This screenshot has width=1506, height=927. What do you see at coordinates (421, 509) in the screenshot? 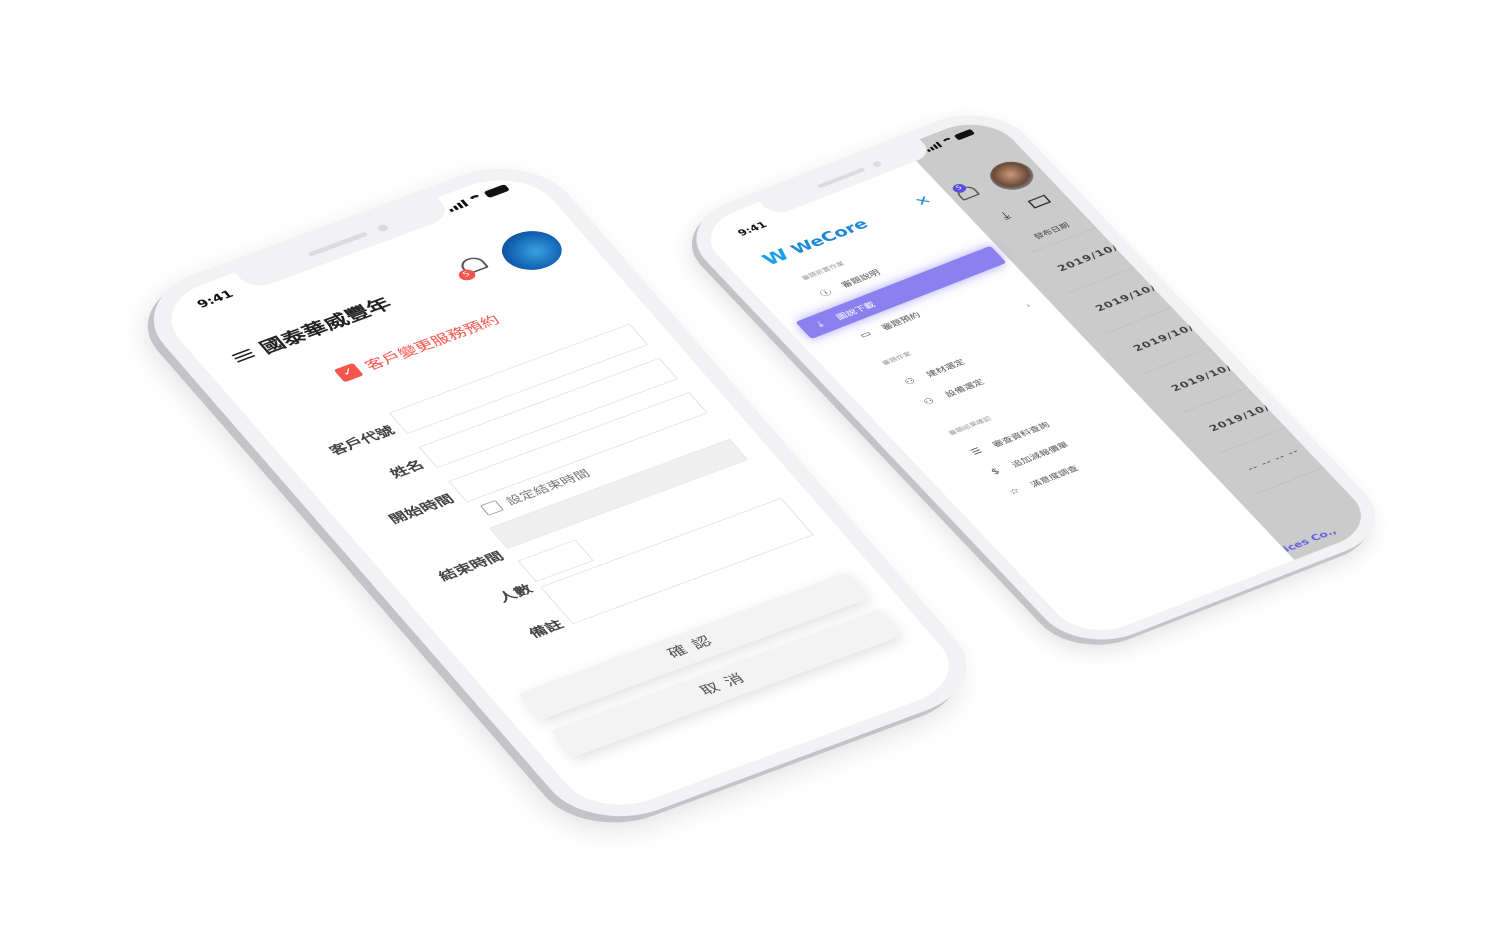
I see `start-time-label: 開始時間` at bounding box center [421, 509].